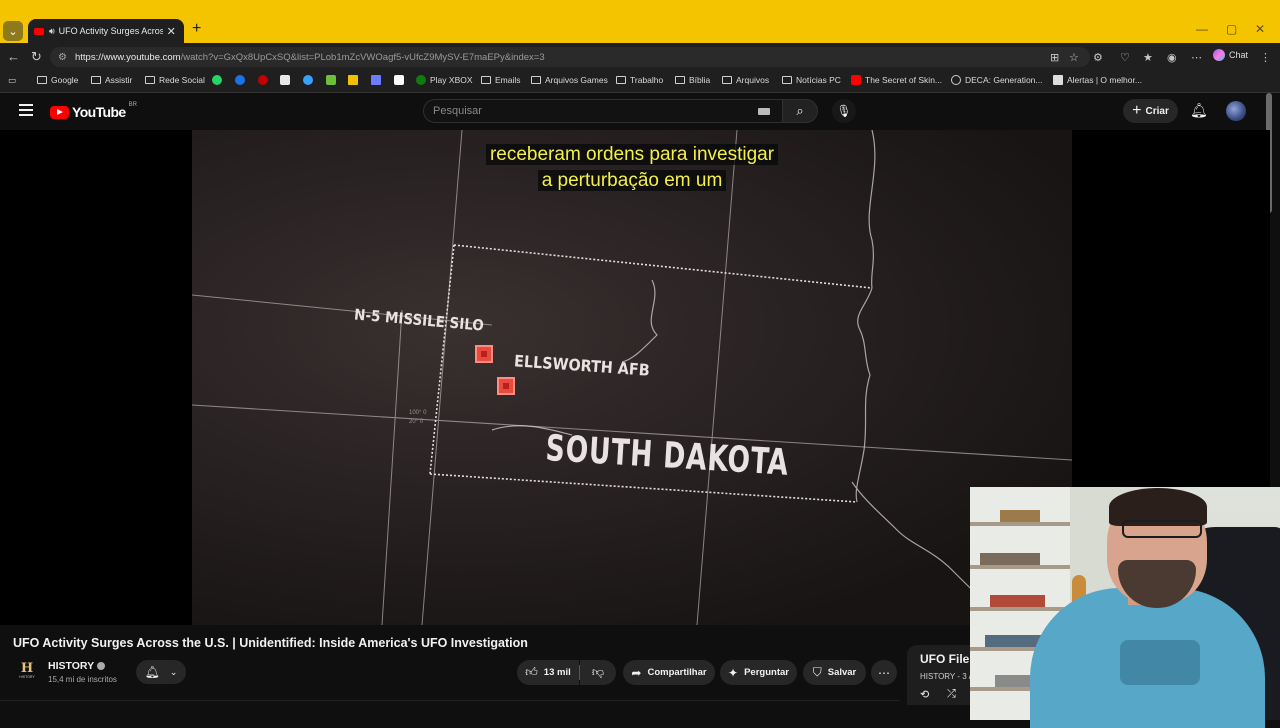 The height and width of the screenshot is (728, 1280). I want to click on bookmark-green-icon, so click(331, 80).